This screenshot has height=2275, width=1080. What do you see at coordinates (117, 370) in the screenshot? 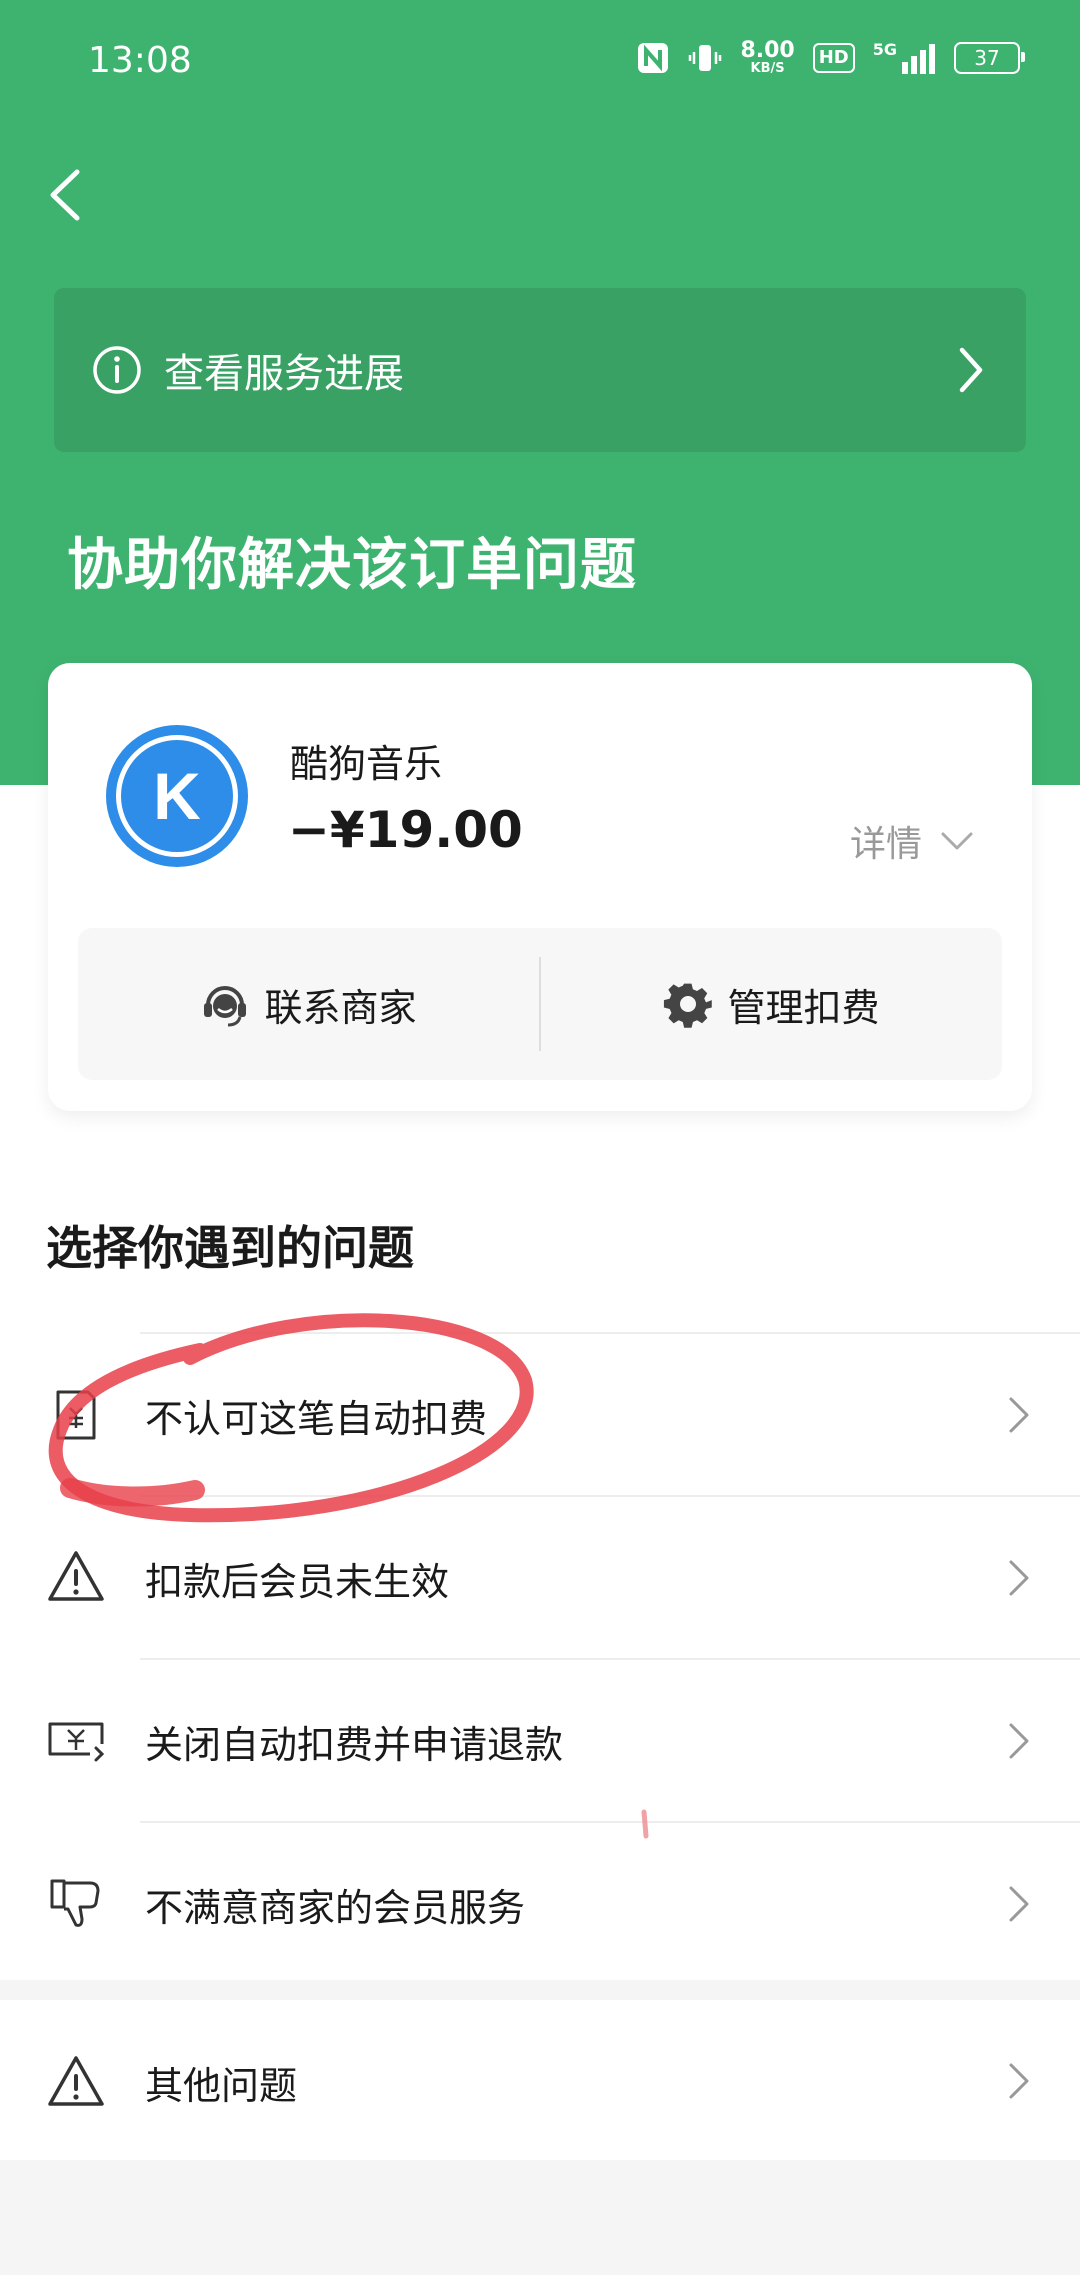
I see `info-icon` at bounding box center [117, 370].